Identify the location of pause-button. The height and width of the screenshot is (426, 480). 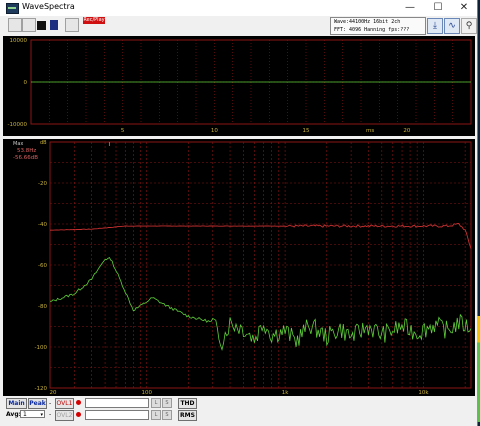
(54, 25).